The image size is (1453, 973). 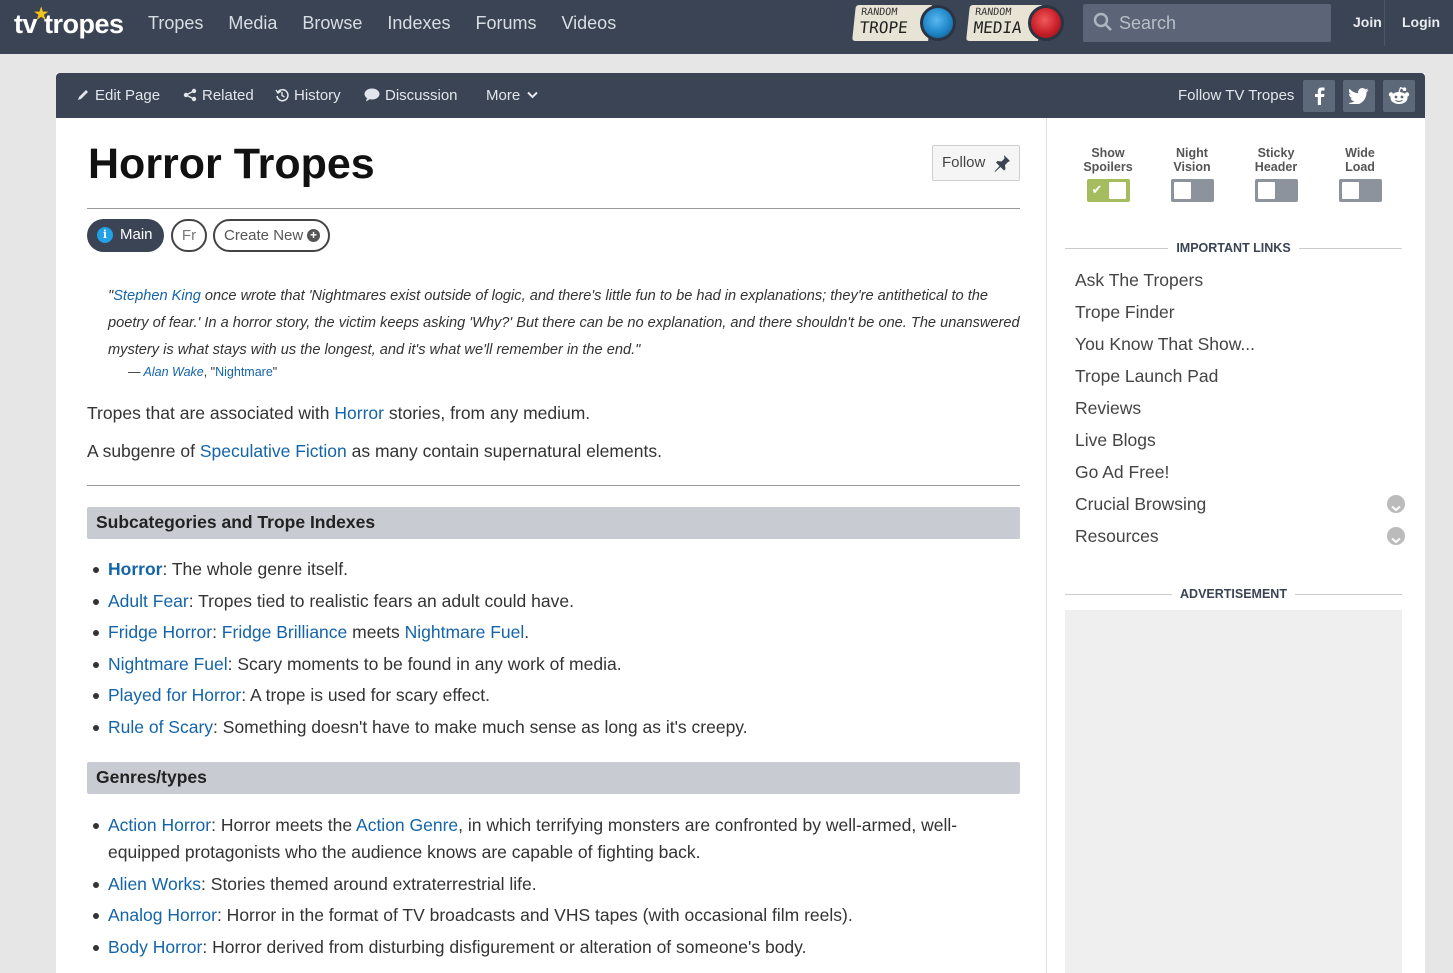 What do you see at coordinates (553, 778) in the screenshot?
I see `section-header-genres: Genres/types` at bounding box center [553, 778].